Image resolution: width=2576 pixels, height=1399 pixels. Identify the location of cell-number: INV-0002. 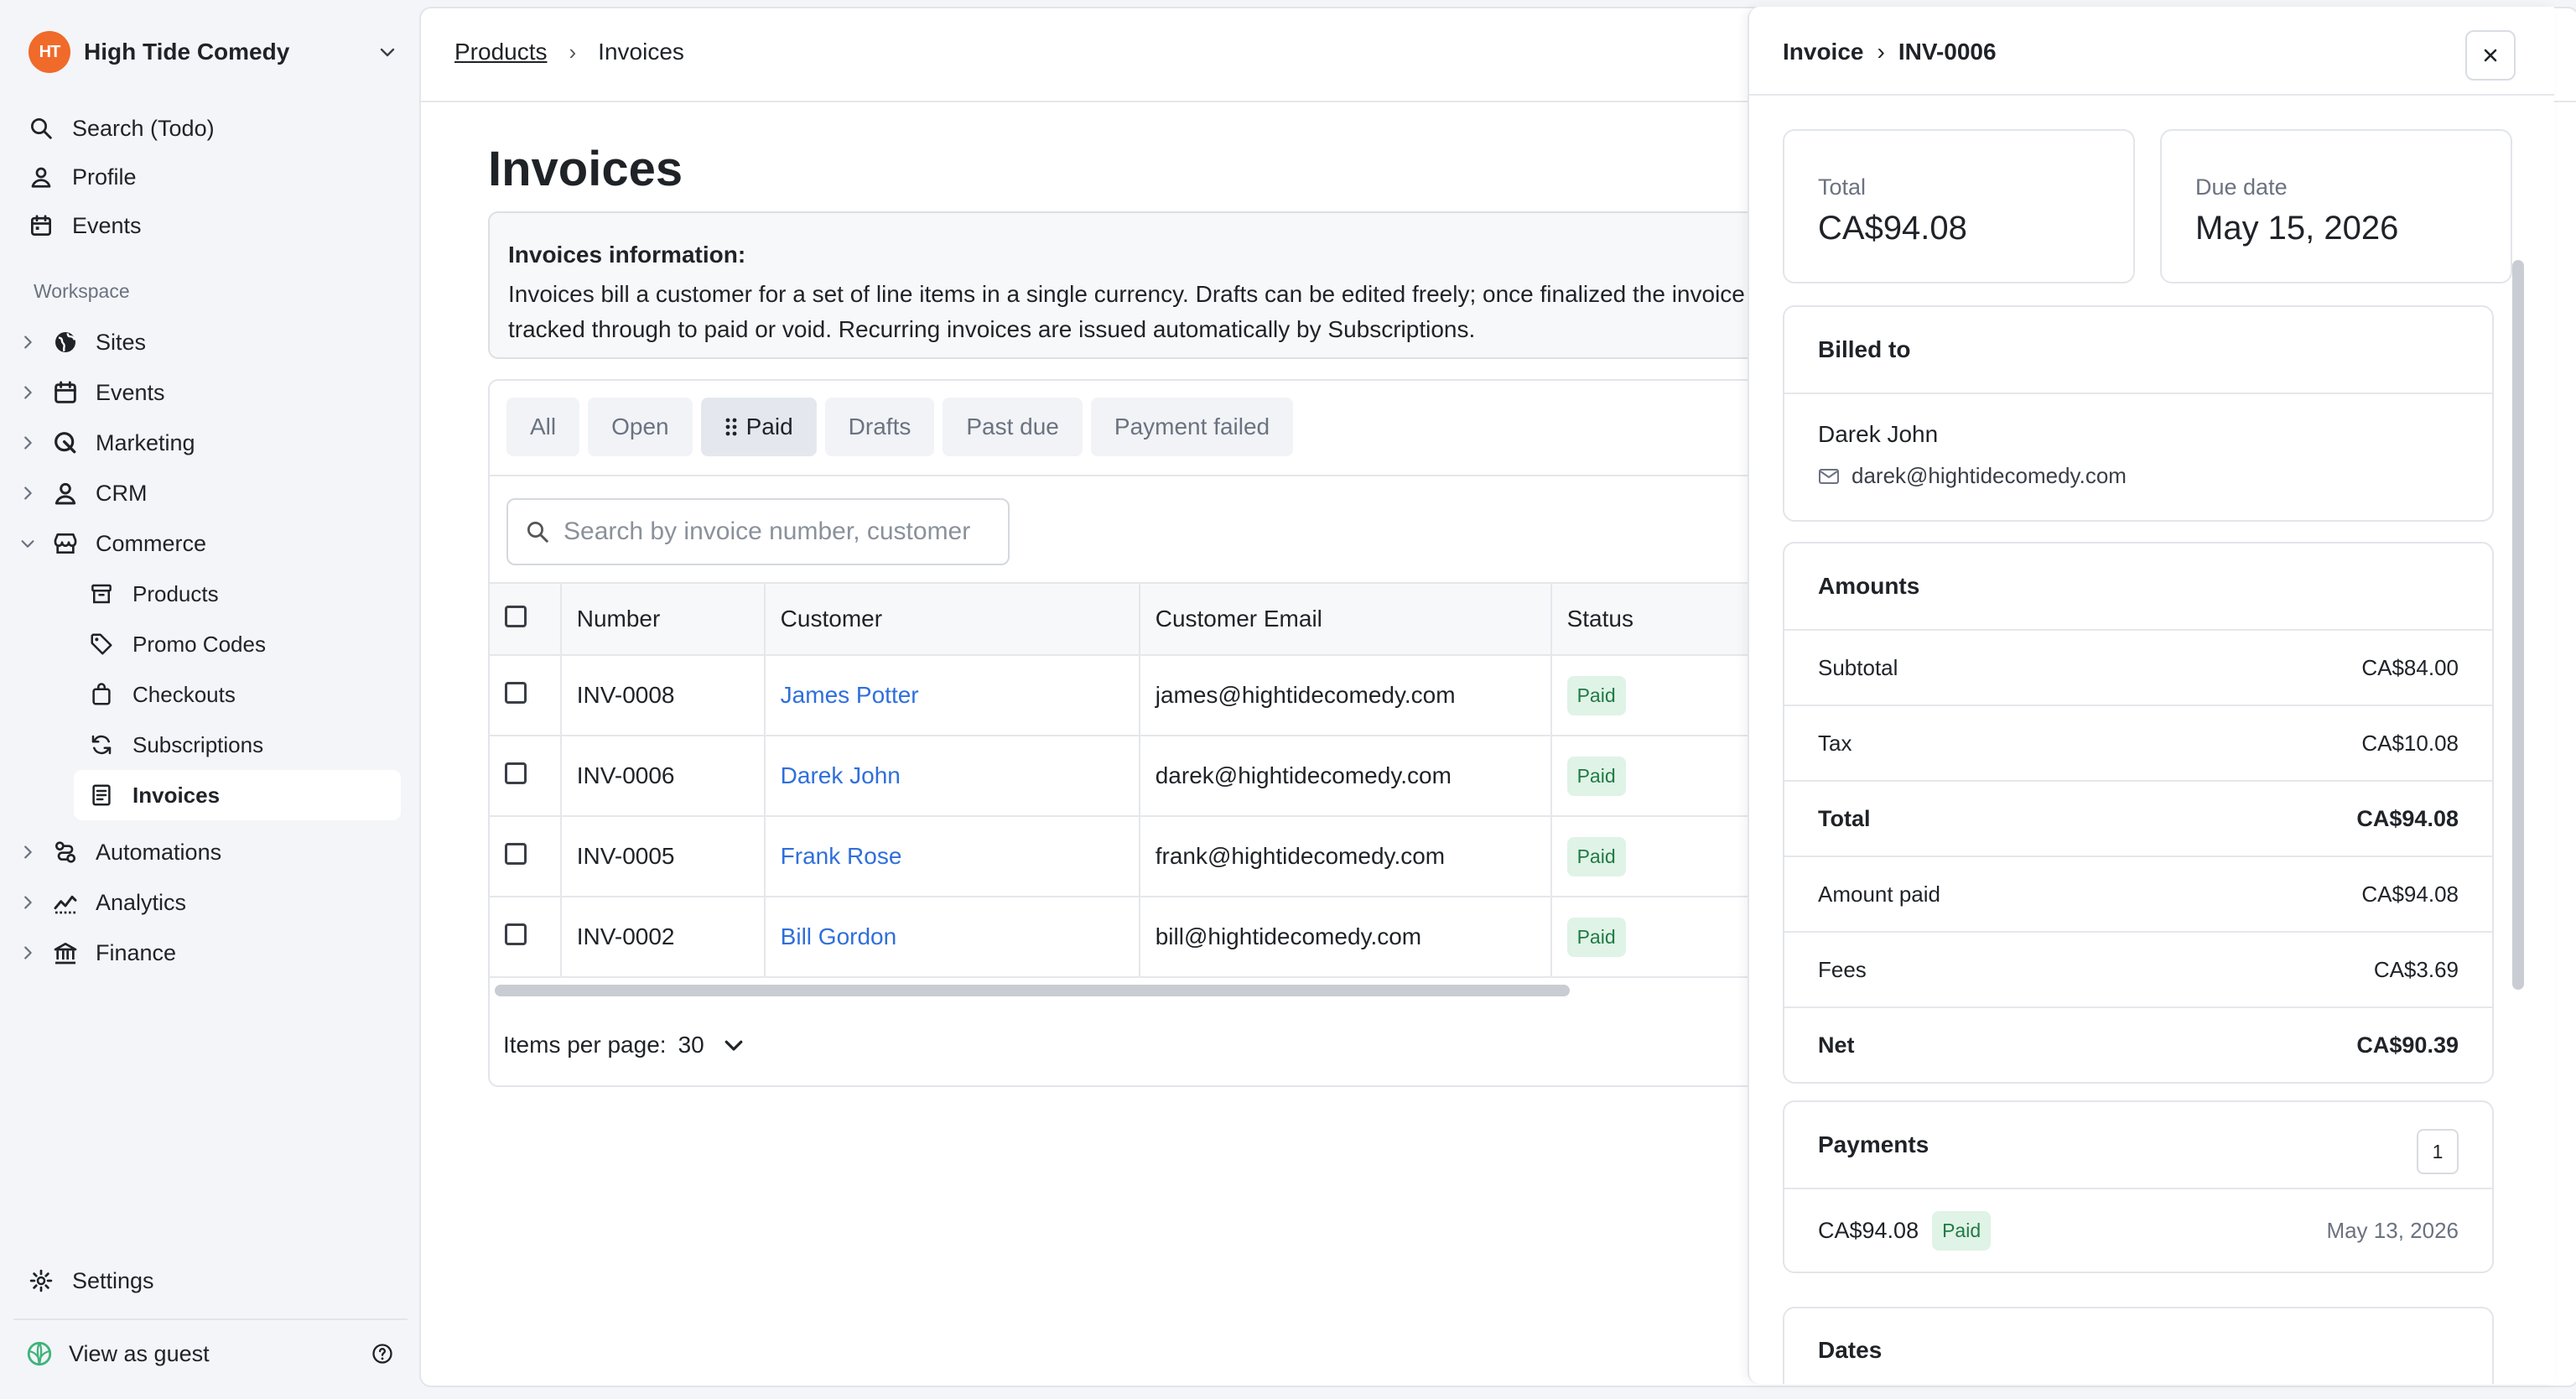
(663, 937).